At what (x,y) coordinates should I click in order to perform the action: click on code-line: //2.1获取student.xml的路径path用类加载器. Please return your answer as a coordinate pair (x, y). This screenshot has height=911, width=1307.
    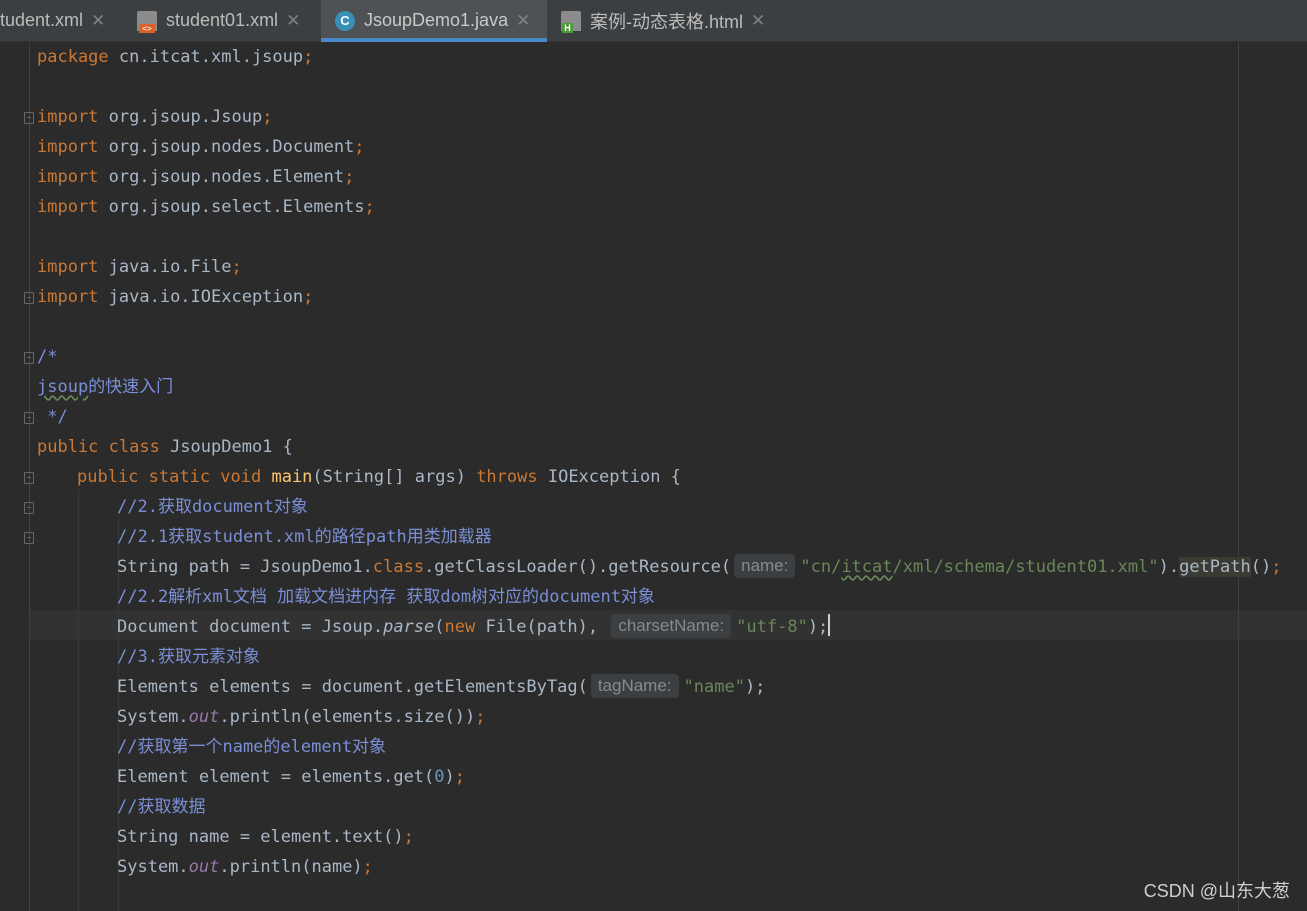
    Looking at the image, I should click on (304, 537).